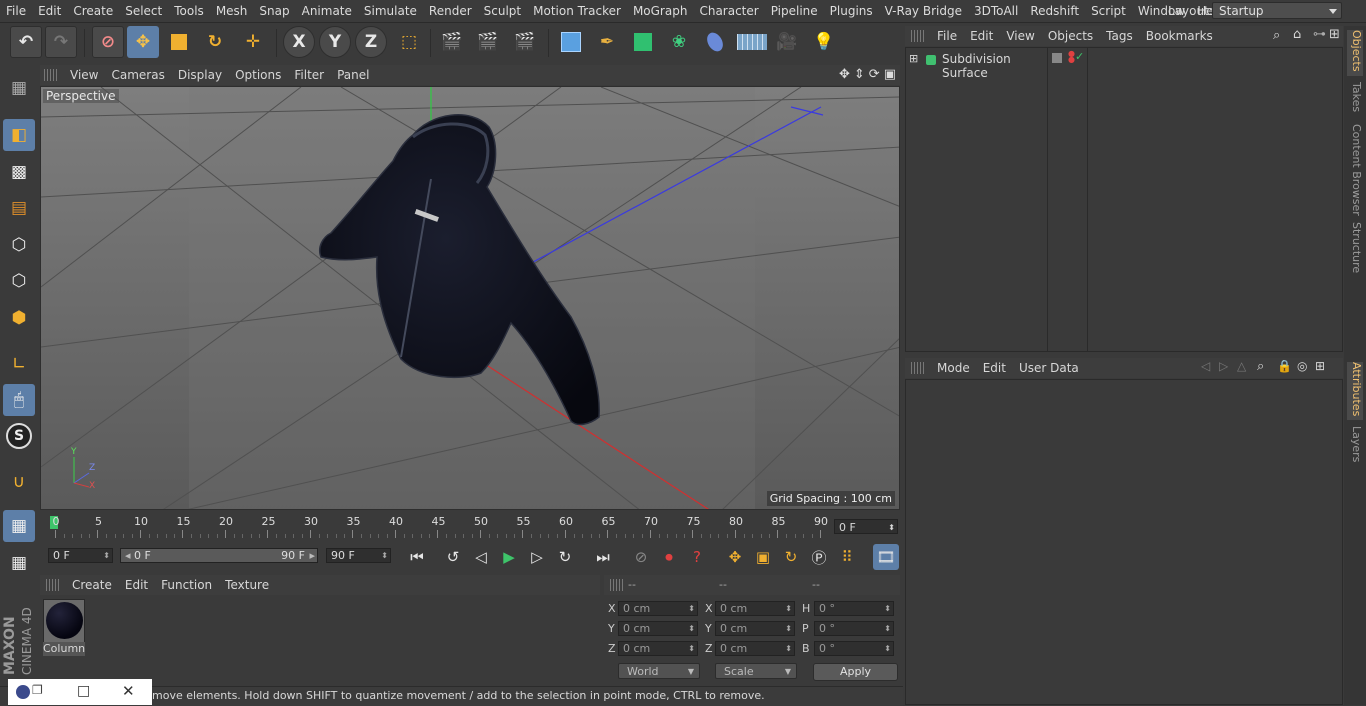 The image size is (1366, 706). What do you see at coordinates (603, 557) in the screenshot?
I see `go-to-end-button: ⏭` at bounding box center [603, 557].